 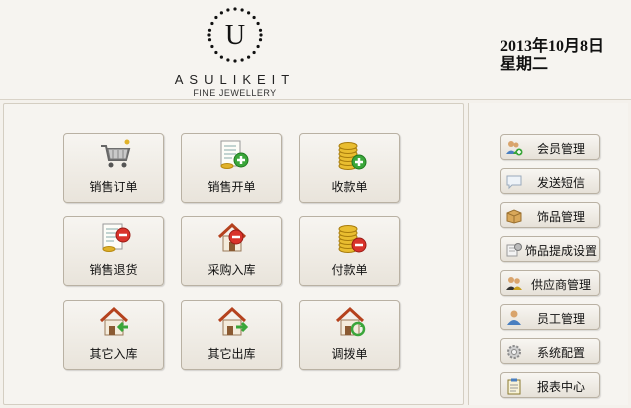 I want to click on purchase-inbound-button: 采购入库, so click(x=231, y=251).